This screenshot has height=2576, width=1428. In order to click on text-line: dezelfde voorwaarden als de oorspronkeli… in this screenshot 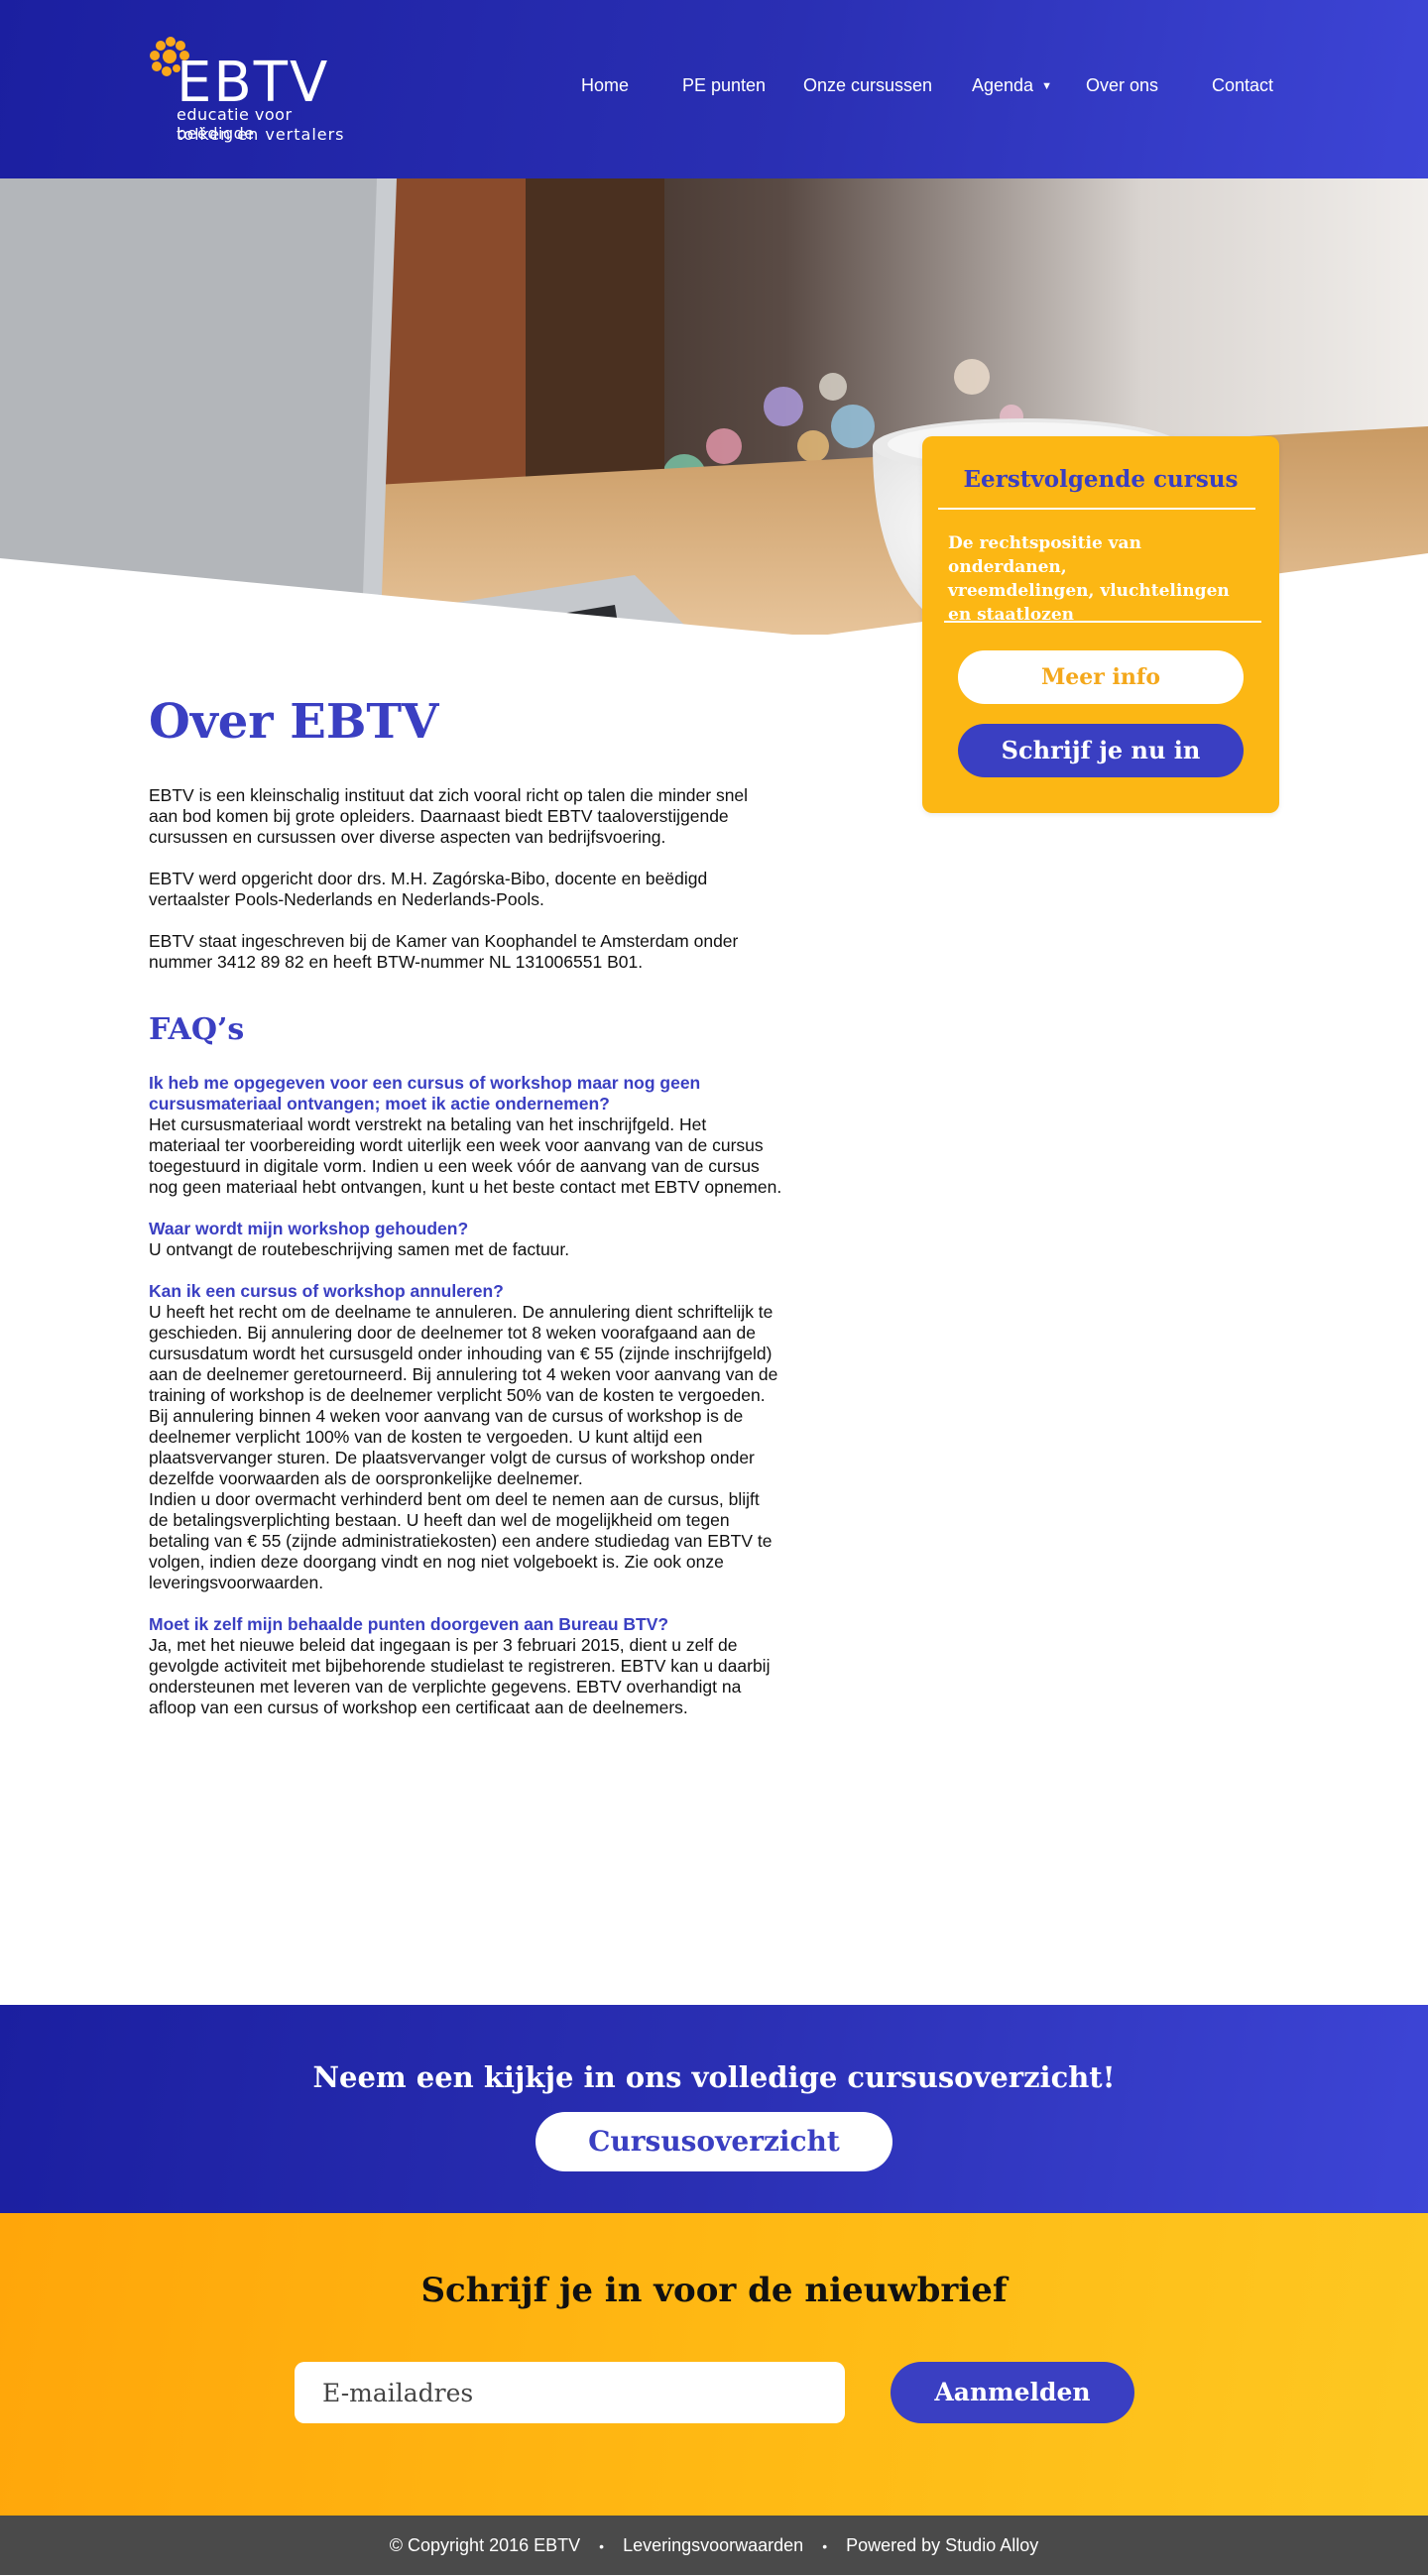, I will do `click(366, 1478)`.